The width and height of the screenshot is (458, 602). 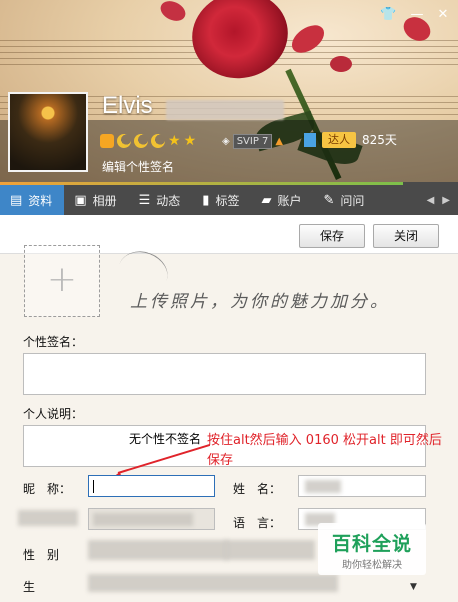 What do you see at coordinates (53, 414) in the screenshot?
I see `description-label: 个人说明：` at bounding box center [53, 414].